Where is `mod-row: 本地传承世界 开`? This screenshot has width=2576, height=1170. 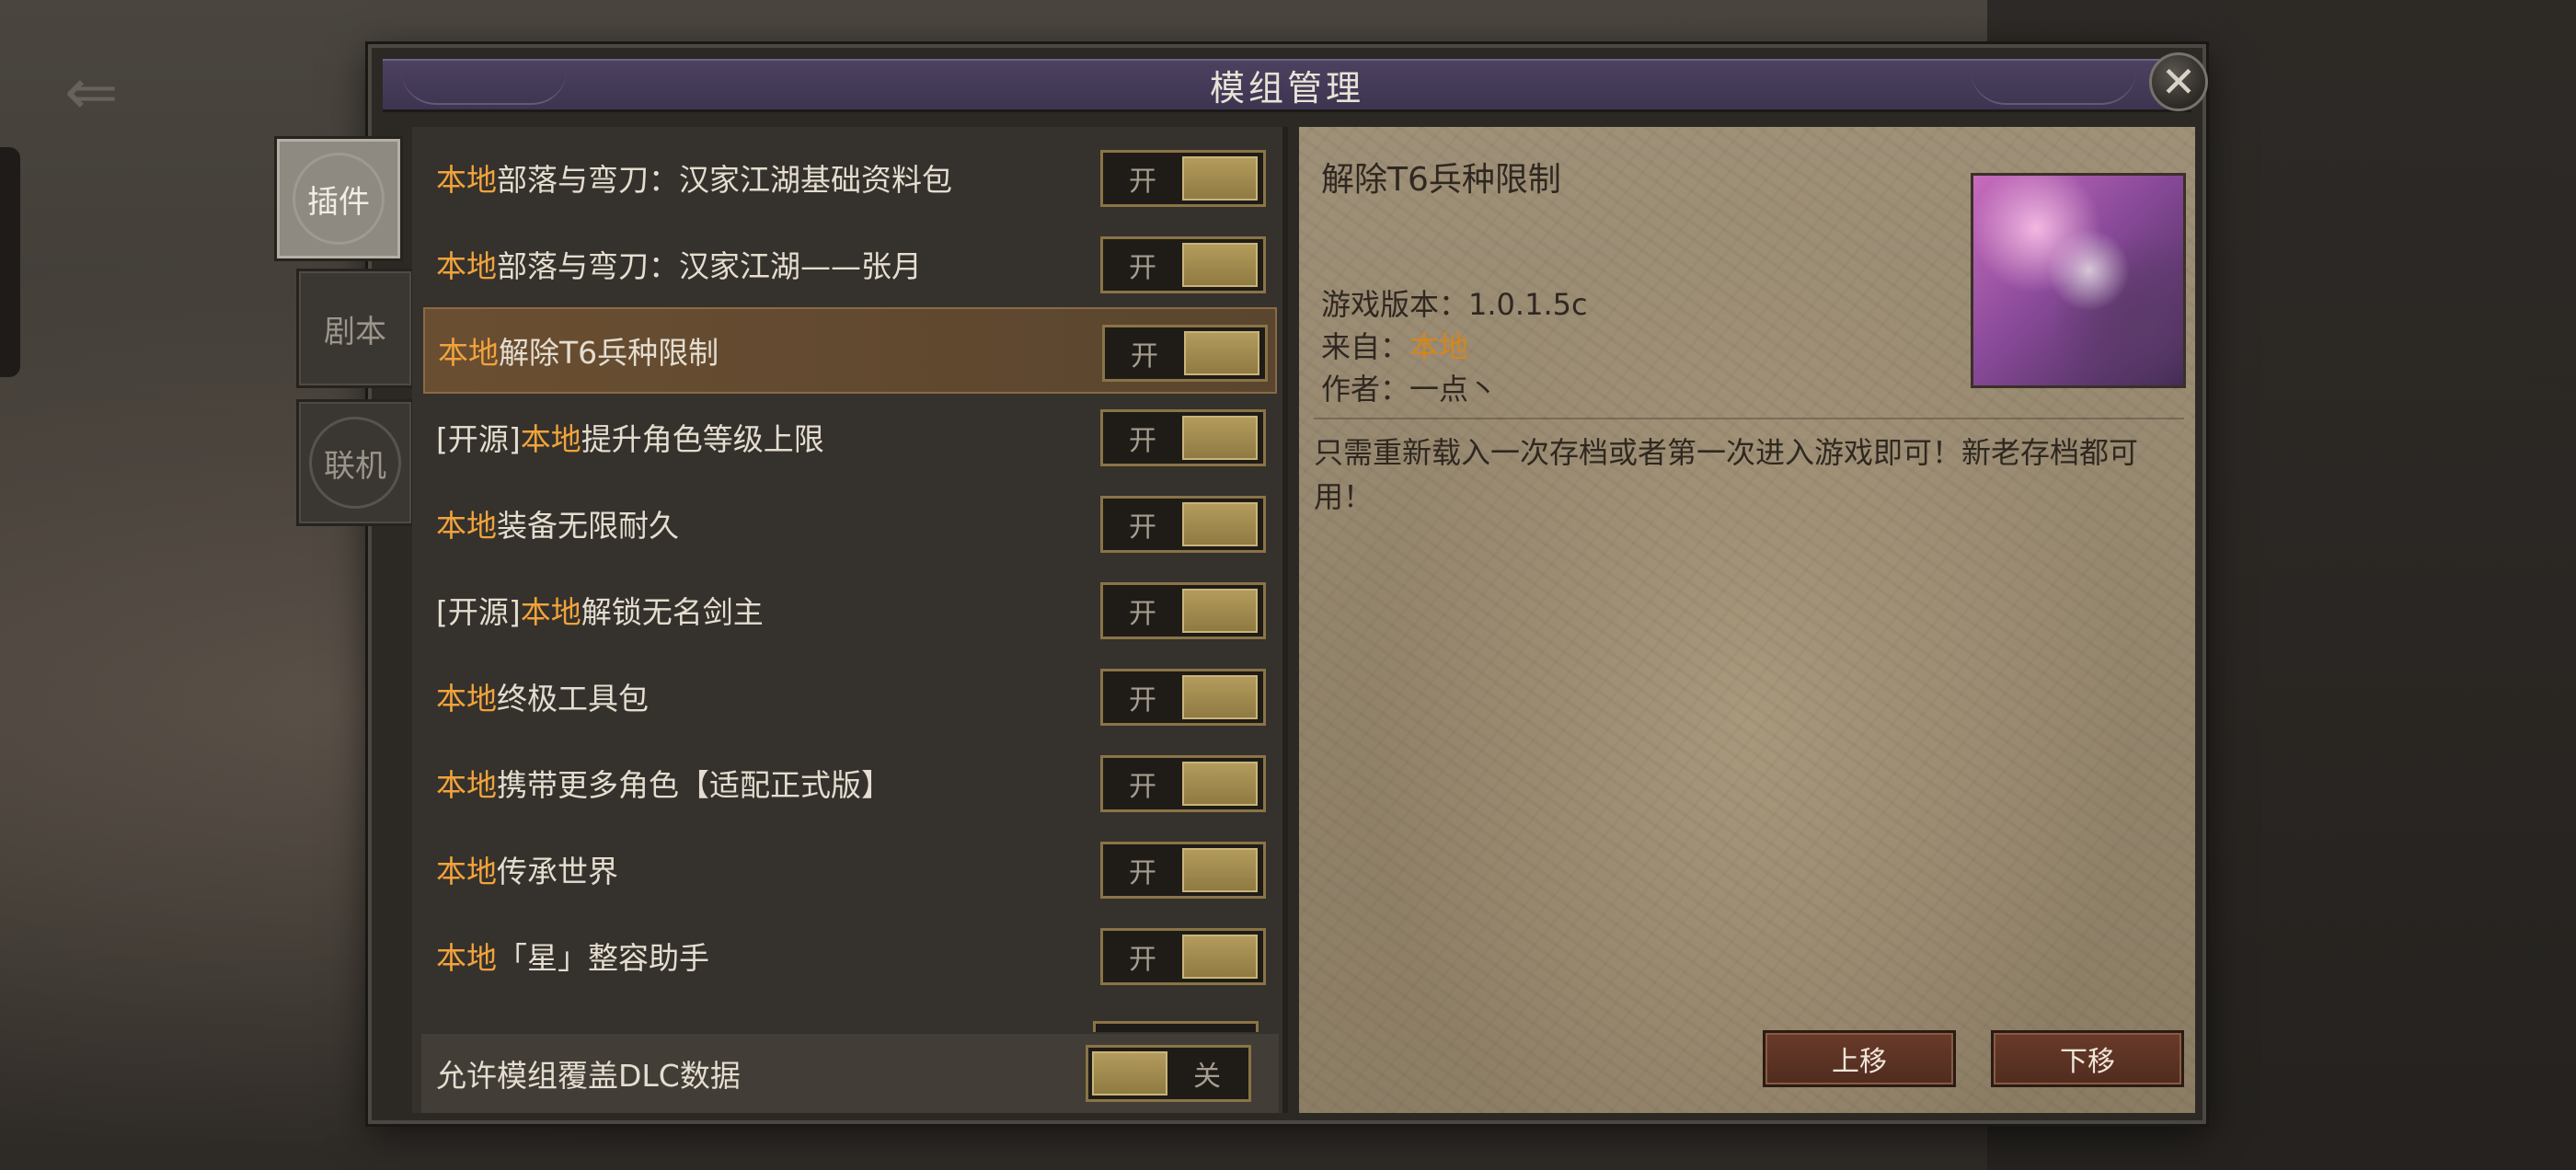
mod-row: 本地传承世界 开 is located at coordinates (850, 869).